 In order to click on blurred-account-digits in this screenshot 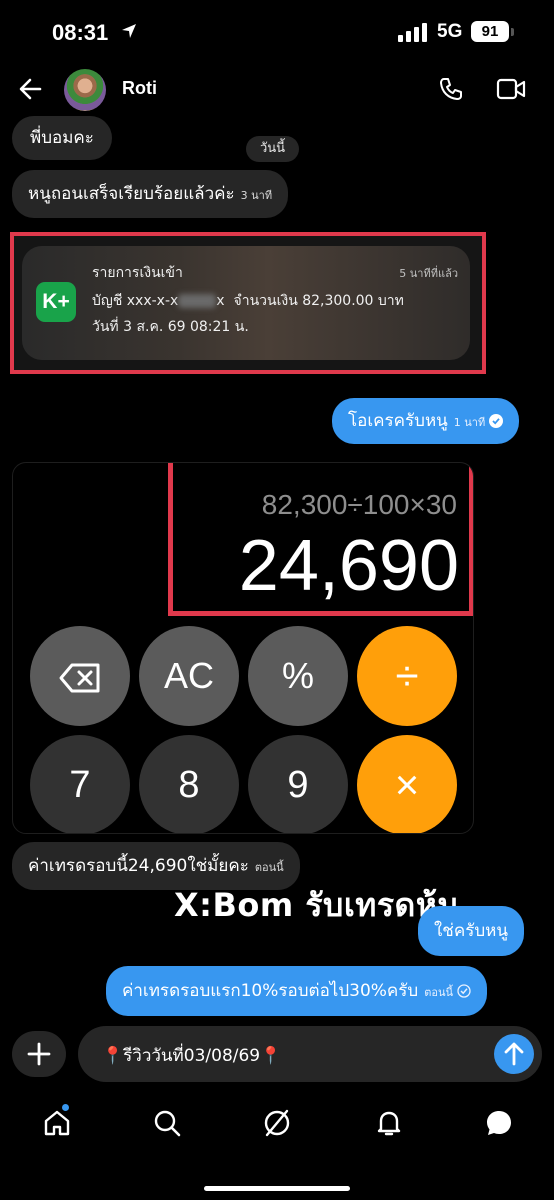, I will do `click(197, 301)`.